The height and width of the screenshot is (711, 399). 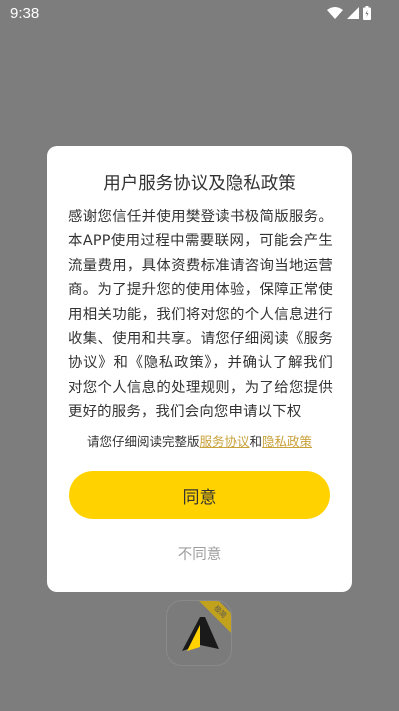 I want to click on cell-signal-icon, so click(x=353, y=13).